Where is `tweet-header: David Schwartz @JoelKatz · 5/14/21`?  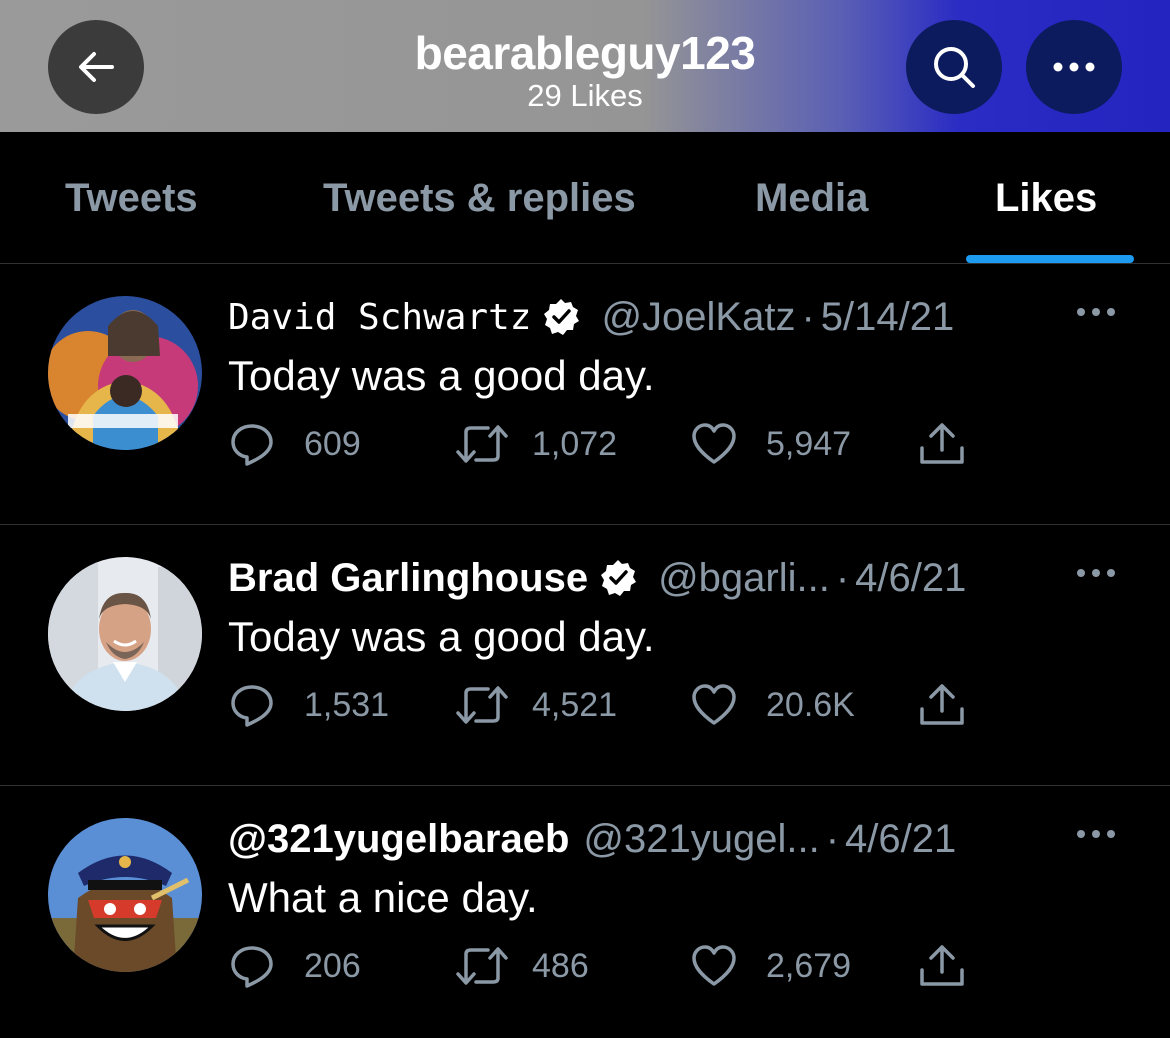
tweet-header: David Schwartz @JoelKatz · 5/14/21 is located at coordinates (638, 317).